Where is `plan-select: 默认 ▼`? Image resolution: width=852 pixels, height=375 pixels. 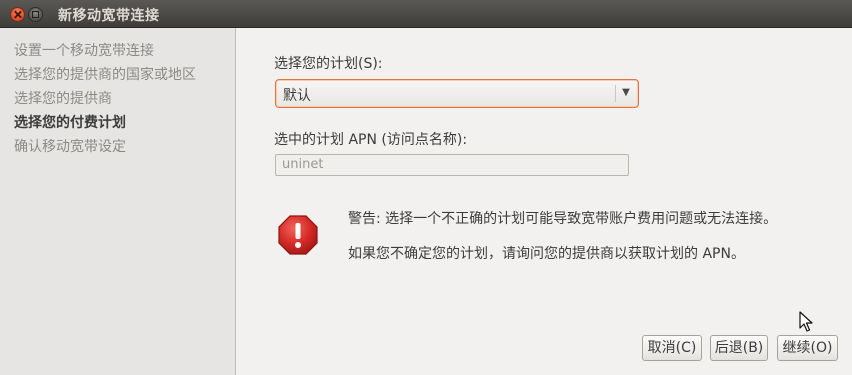 plan-select: 默认 ▼ is located at coordinates (457, 93).